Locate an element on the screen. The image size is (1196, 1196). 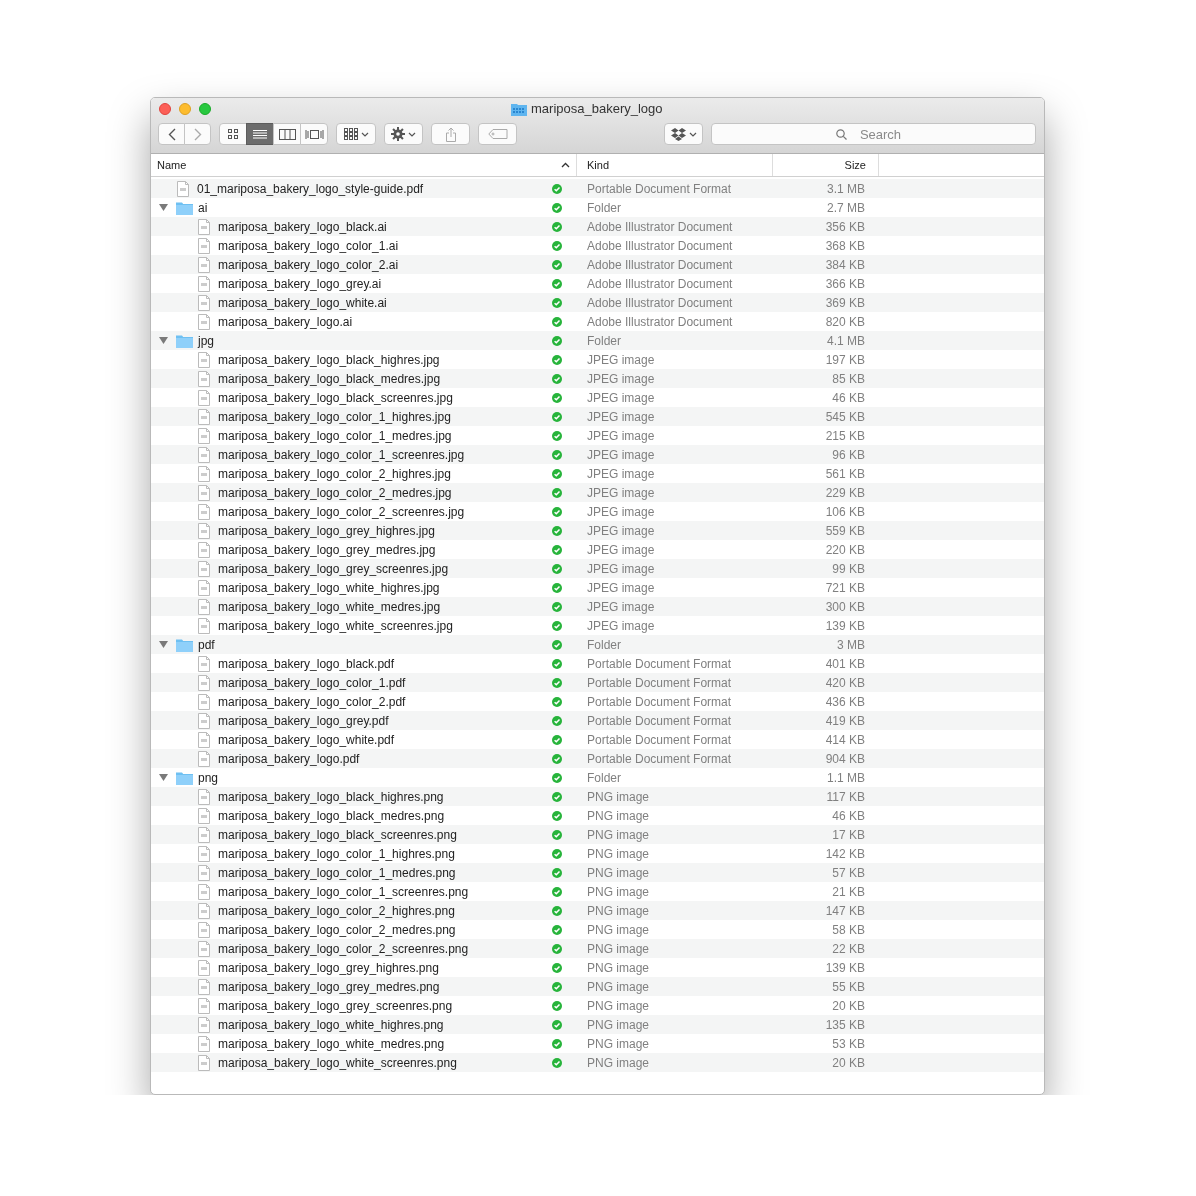
file-name: mariposa_bakery_logo_color_1.ai is located at coordinates (308, 245).